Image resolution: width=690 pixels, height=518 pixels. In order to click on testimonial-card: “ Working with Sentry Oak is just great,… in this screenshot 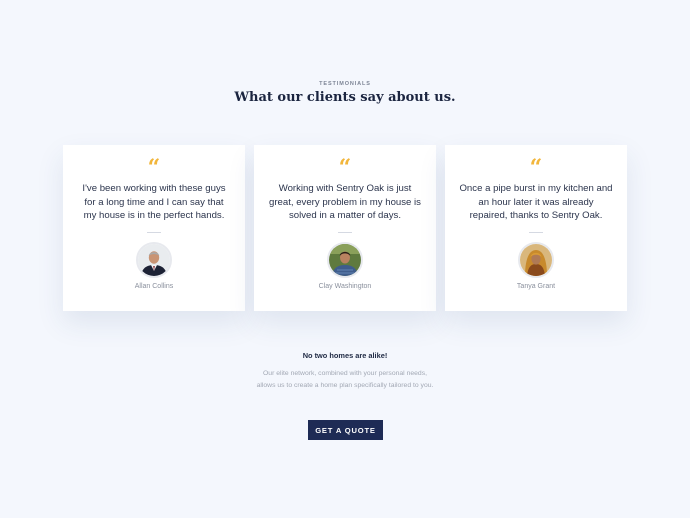, I will do `click(345, 228)`.